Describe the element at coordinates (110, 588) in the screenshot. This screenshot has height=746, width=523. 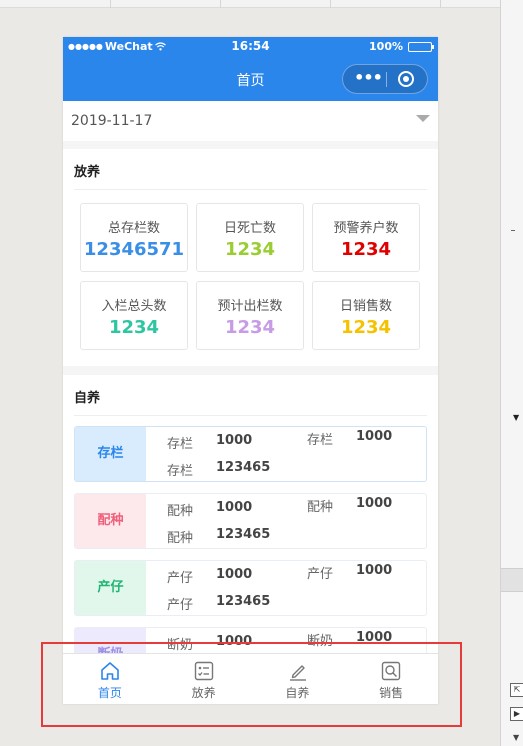
I see `row-tag: 产仔` at that location.